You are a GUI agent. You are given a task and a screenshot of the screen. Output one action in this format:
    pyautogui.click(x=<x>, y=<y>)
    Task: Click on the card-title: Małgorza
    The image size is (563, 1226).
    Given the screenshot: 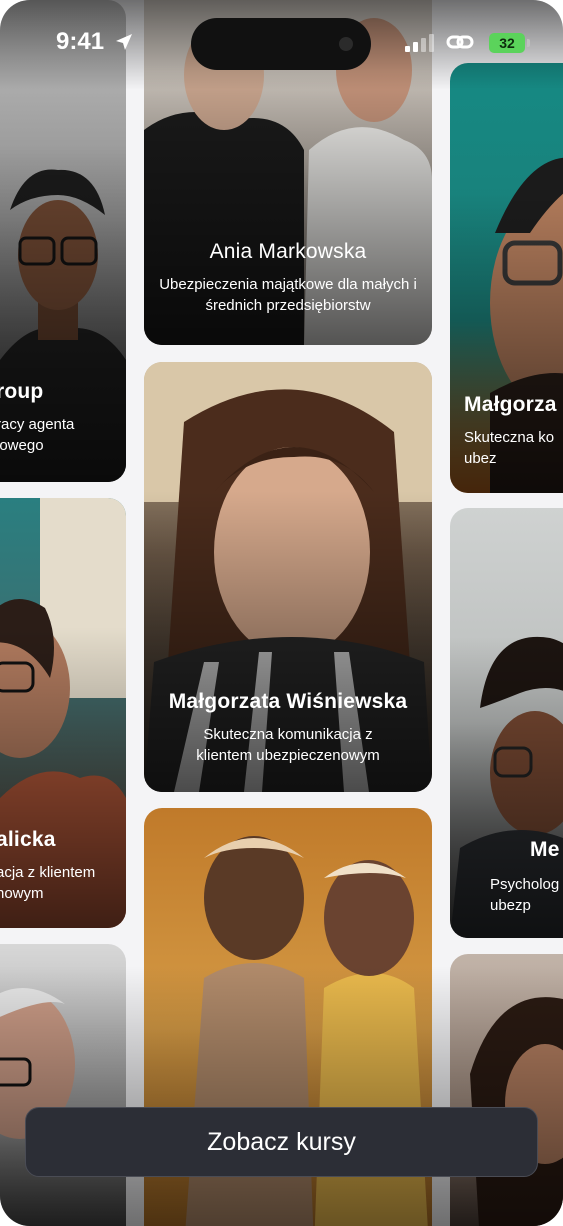 What is the action you would take?
    pyautogui.click(x=510, y=404)
    